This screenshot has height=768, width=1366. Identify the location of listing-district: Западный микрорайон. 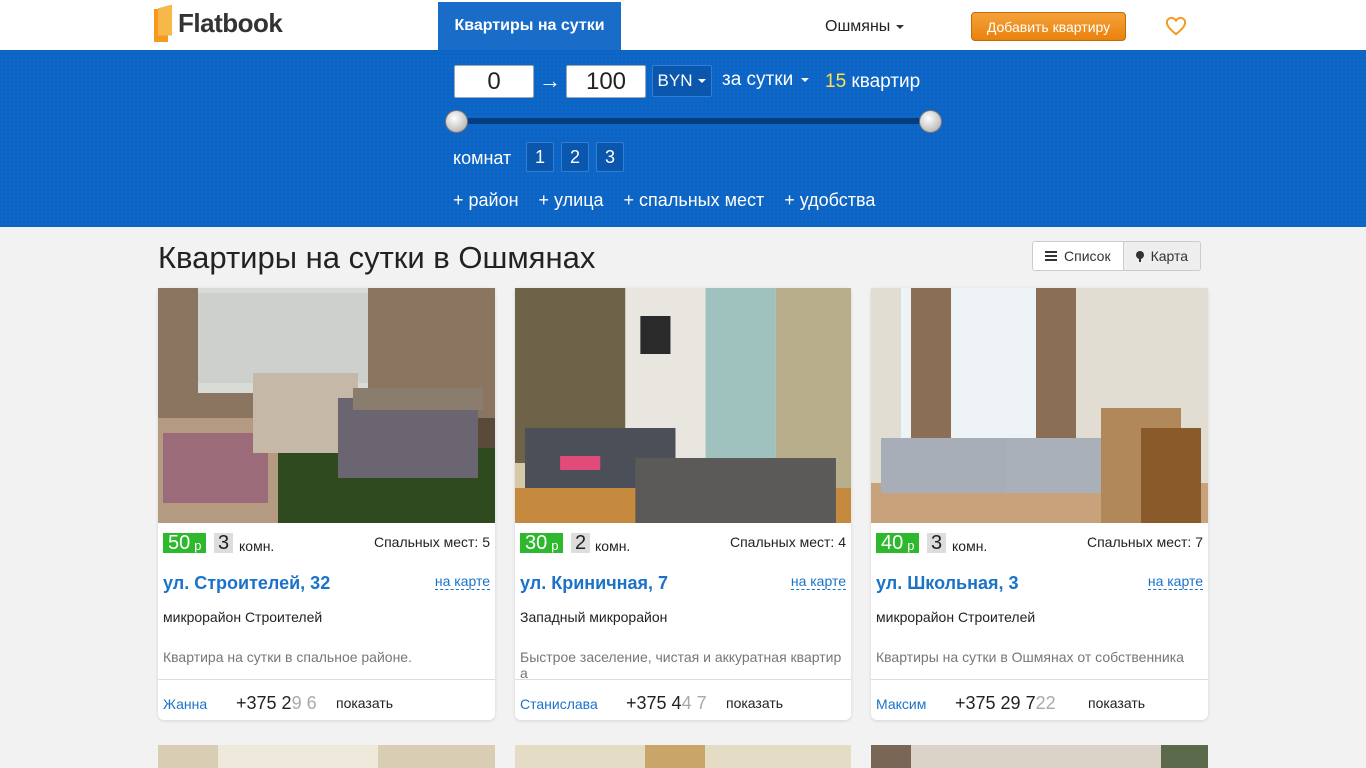
(594, 617).